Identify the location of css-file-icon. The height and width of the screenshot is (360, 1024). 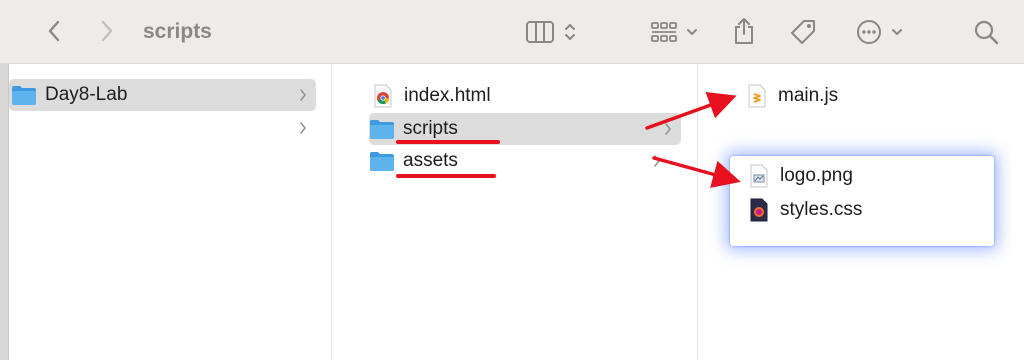
(759, 210).